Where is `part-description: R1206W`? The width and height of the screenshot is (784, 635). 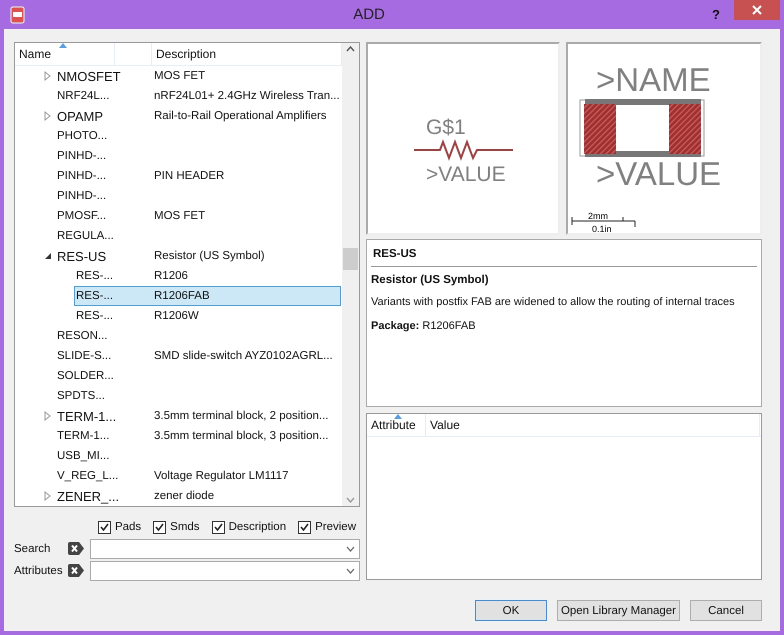 part-description: R1206W is located at coordinates (176, 316).